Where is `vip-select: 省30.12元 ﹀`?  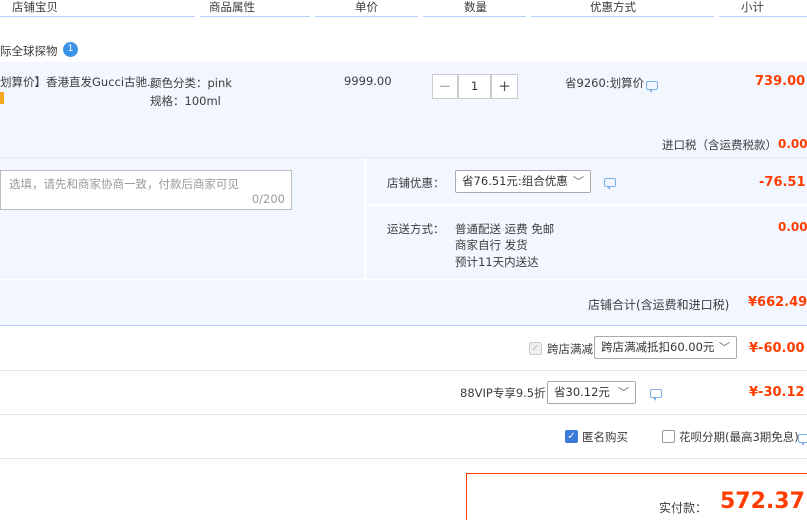
vip-select: 省30.12元 ﹀ is located at coordinates (591, 392).